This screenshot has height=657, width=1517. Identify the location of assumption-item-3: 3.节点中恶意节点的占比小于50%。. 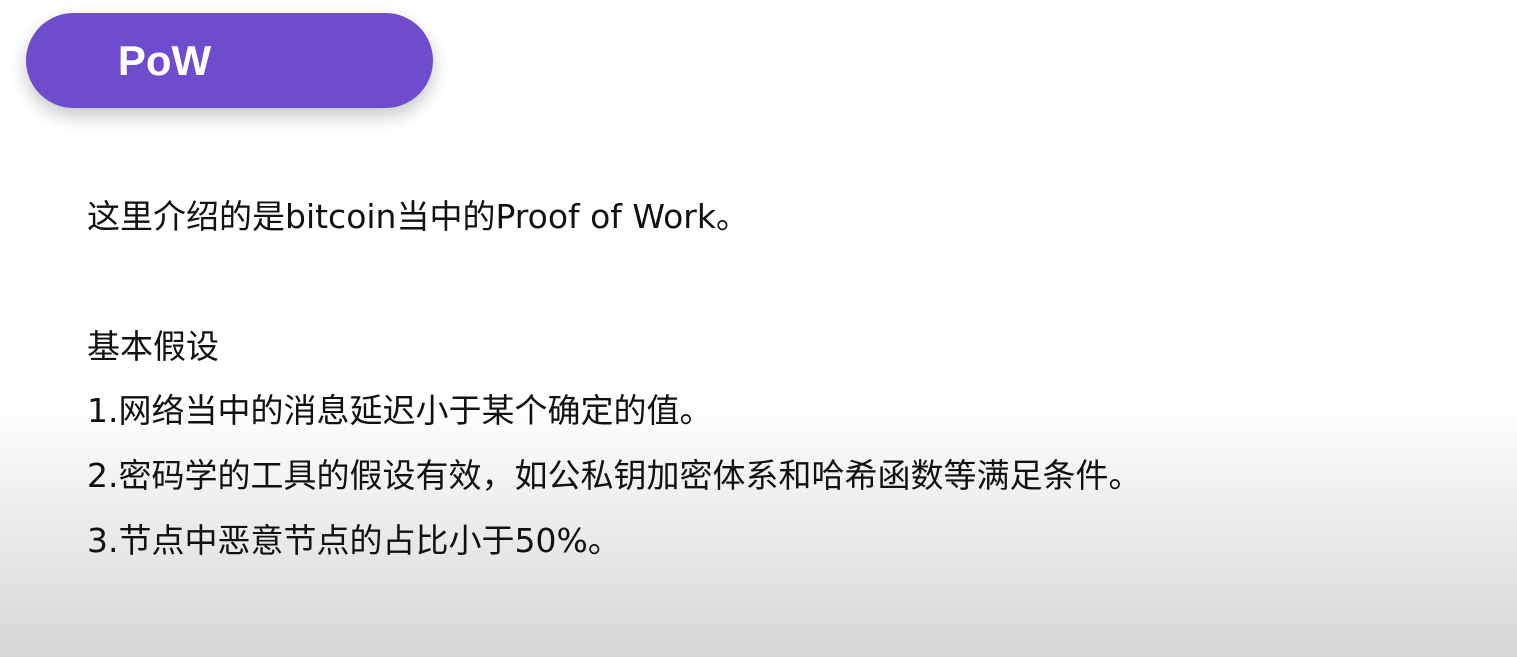
(354, 540).